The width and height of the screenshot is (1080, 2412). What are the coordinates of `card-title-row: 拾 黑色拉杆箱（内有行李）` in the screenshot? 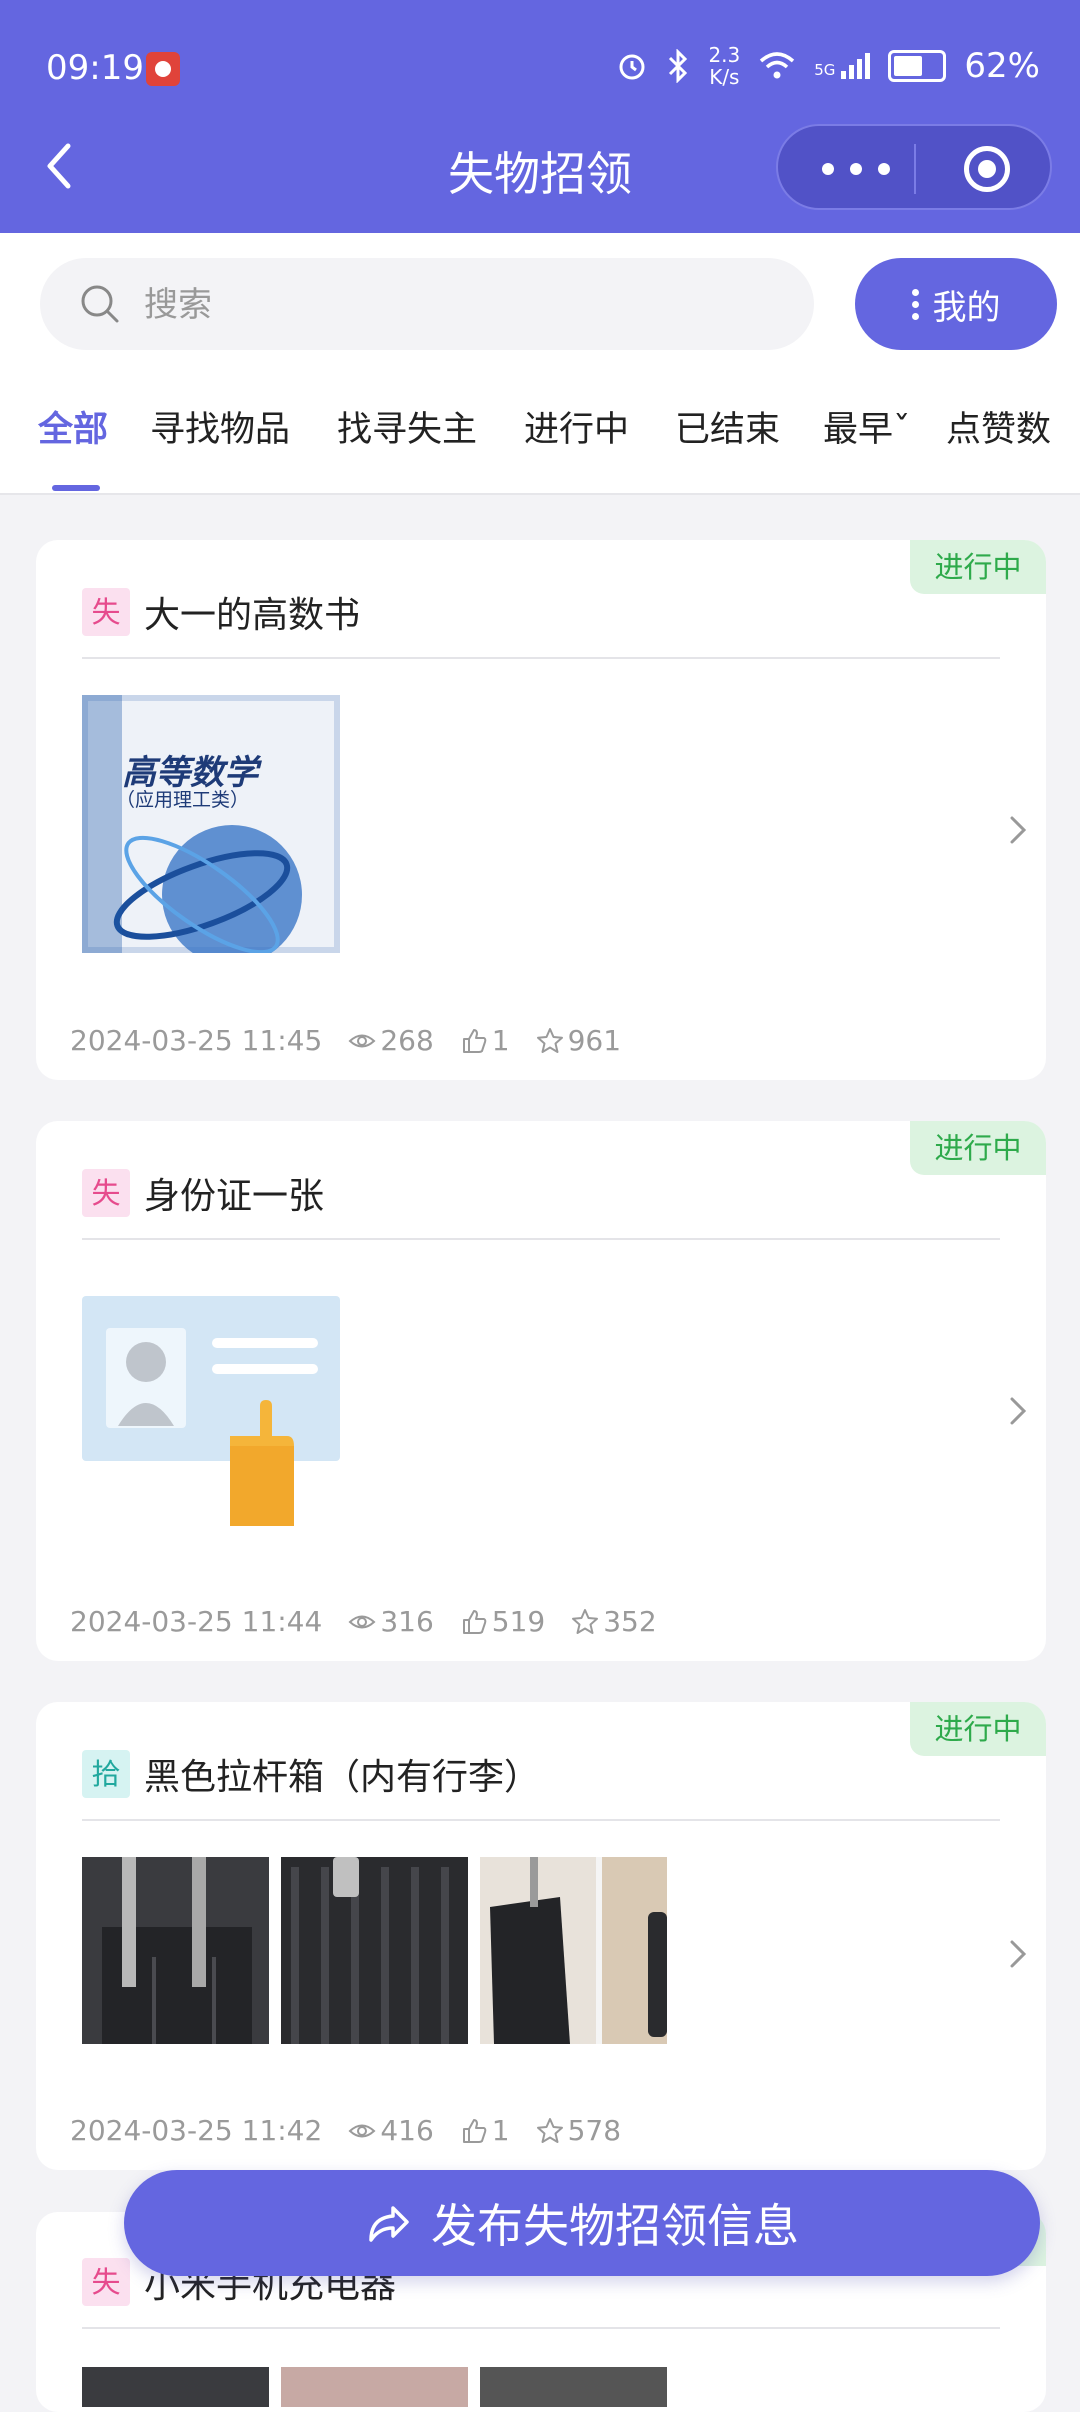 It's located at (311, 1774).